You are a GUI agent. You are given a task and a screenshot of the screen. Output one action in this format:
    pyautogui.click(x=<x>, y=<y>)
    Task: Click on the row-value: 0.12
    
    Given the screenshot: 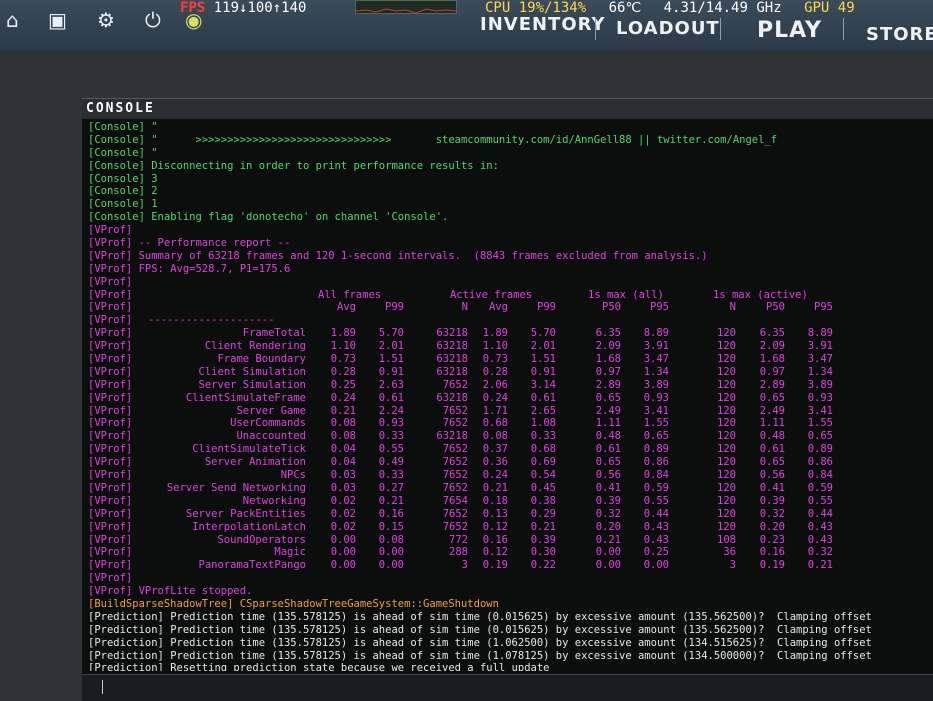 What is the action you would take?
    pyautogui.click(x=495, y=552)
    